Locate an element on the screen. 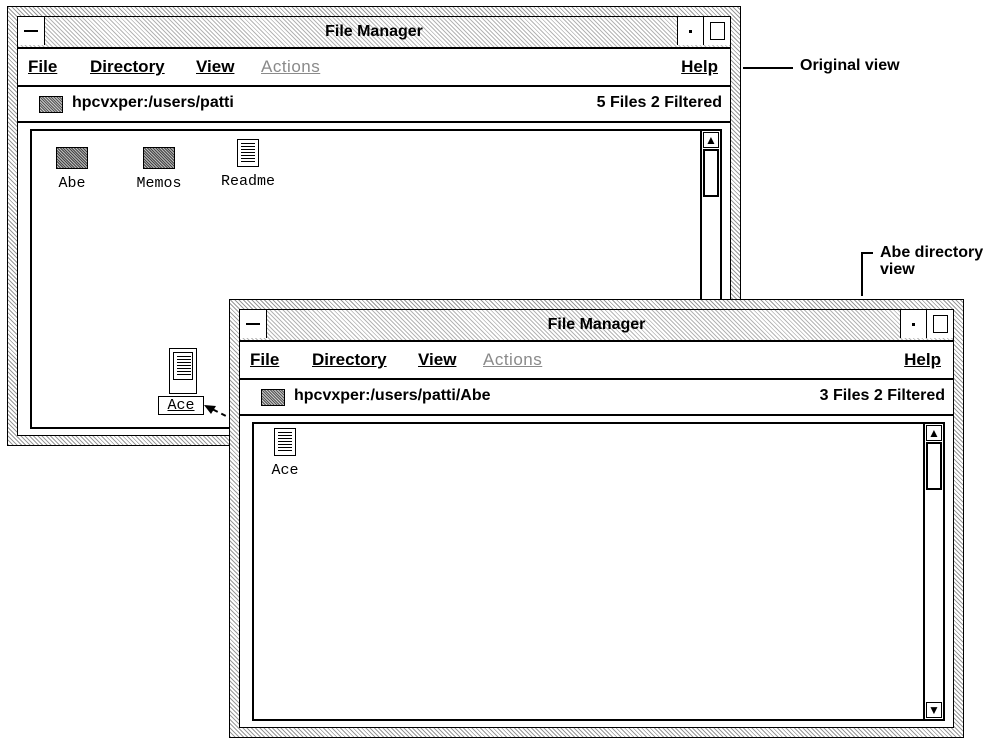 The height and width of the screenshot is (742, 1005). callout-abe-line1: Abe directory is located at coordinates (932, 252).